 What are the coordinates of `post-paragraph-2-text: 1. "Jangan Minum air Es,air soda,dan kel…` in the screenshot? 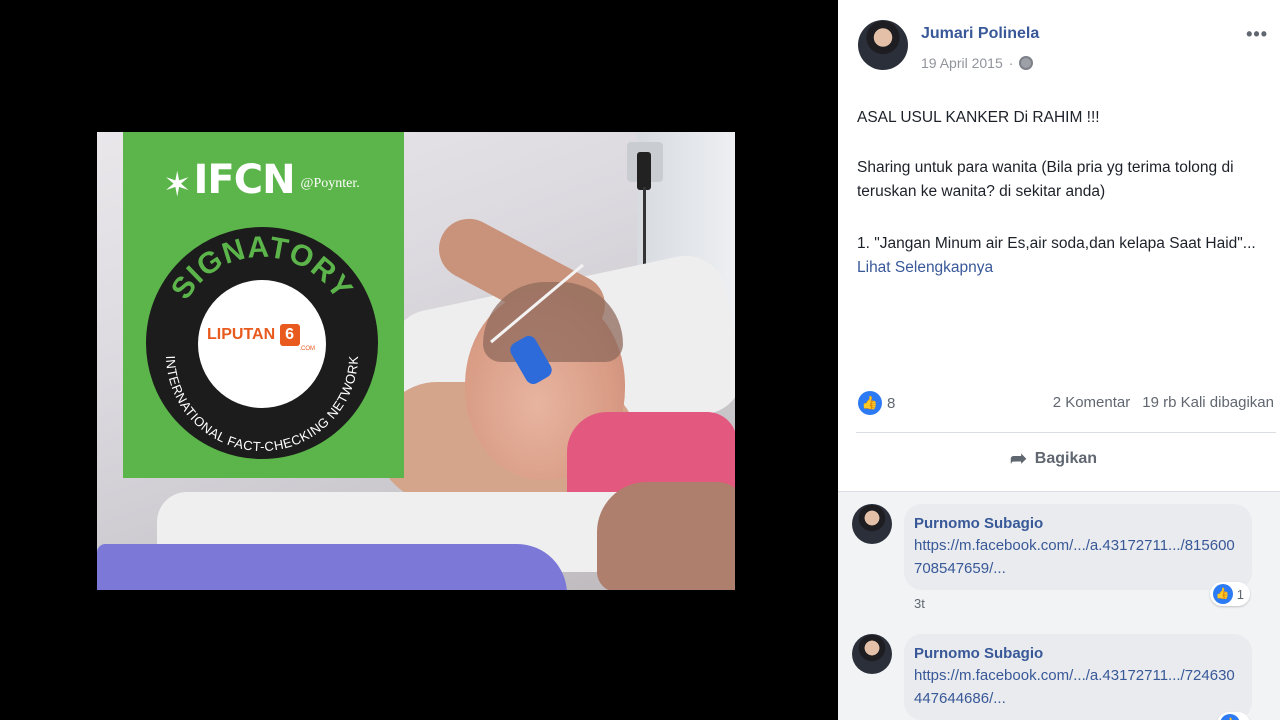 It's located at (1056, 243).